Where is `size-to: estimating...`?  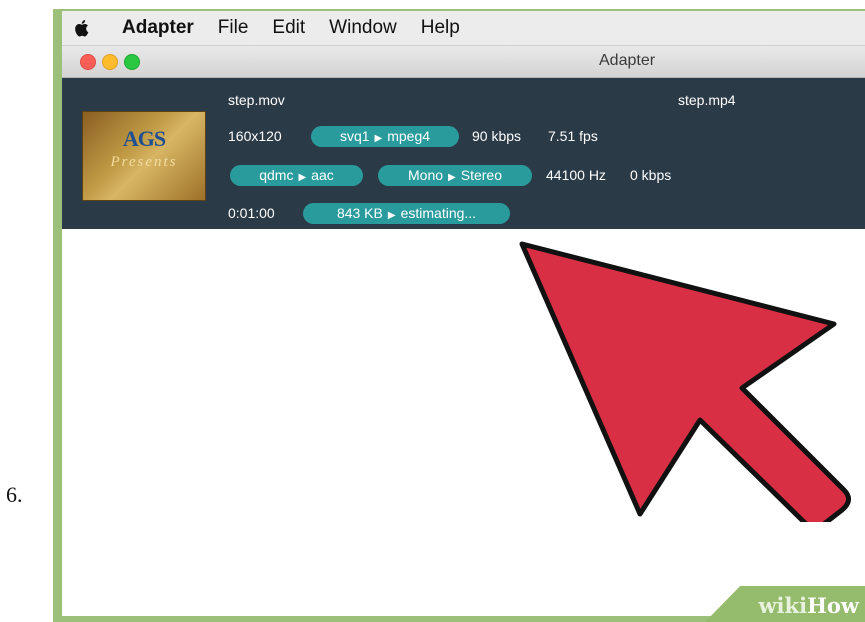 size-to: estimating... is located at coordinates (438, 213).